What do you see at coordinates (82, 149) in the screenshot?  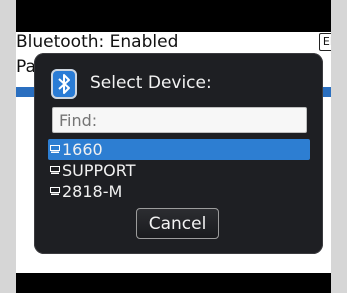 I see `device-label: 1660` at bounding box center [82, 149].